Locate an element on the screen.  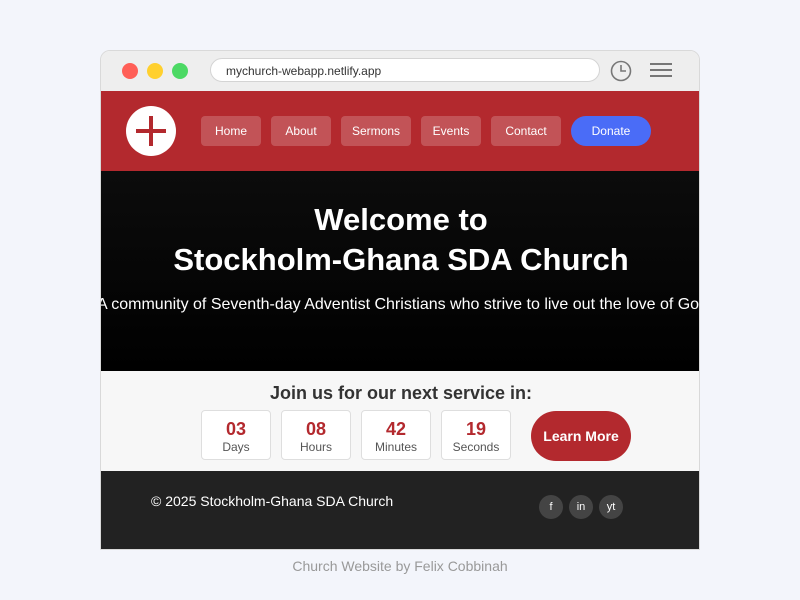
browser-toolbar: mychurch-webapp.netlify.app is located at coordinates (400, 71).